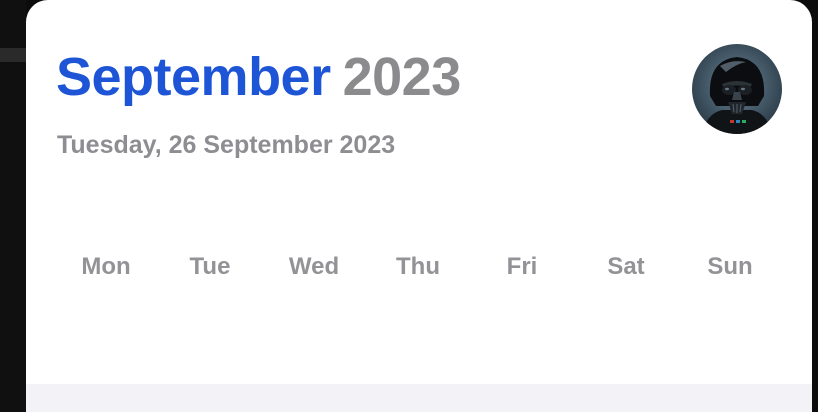  Describe the element at coordinates (210, 266) in the screenshot. I see `weekday-tue: Tue` at that location.